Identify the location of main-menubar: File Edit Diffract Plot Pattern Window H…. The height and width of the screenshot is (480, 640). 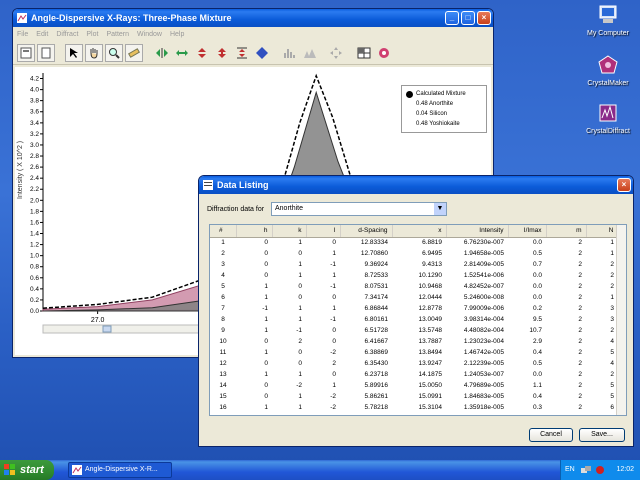
(253, 34).